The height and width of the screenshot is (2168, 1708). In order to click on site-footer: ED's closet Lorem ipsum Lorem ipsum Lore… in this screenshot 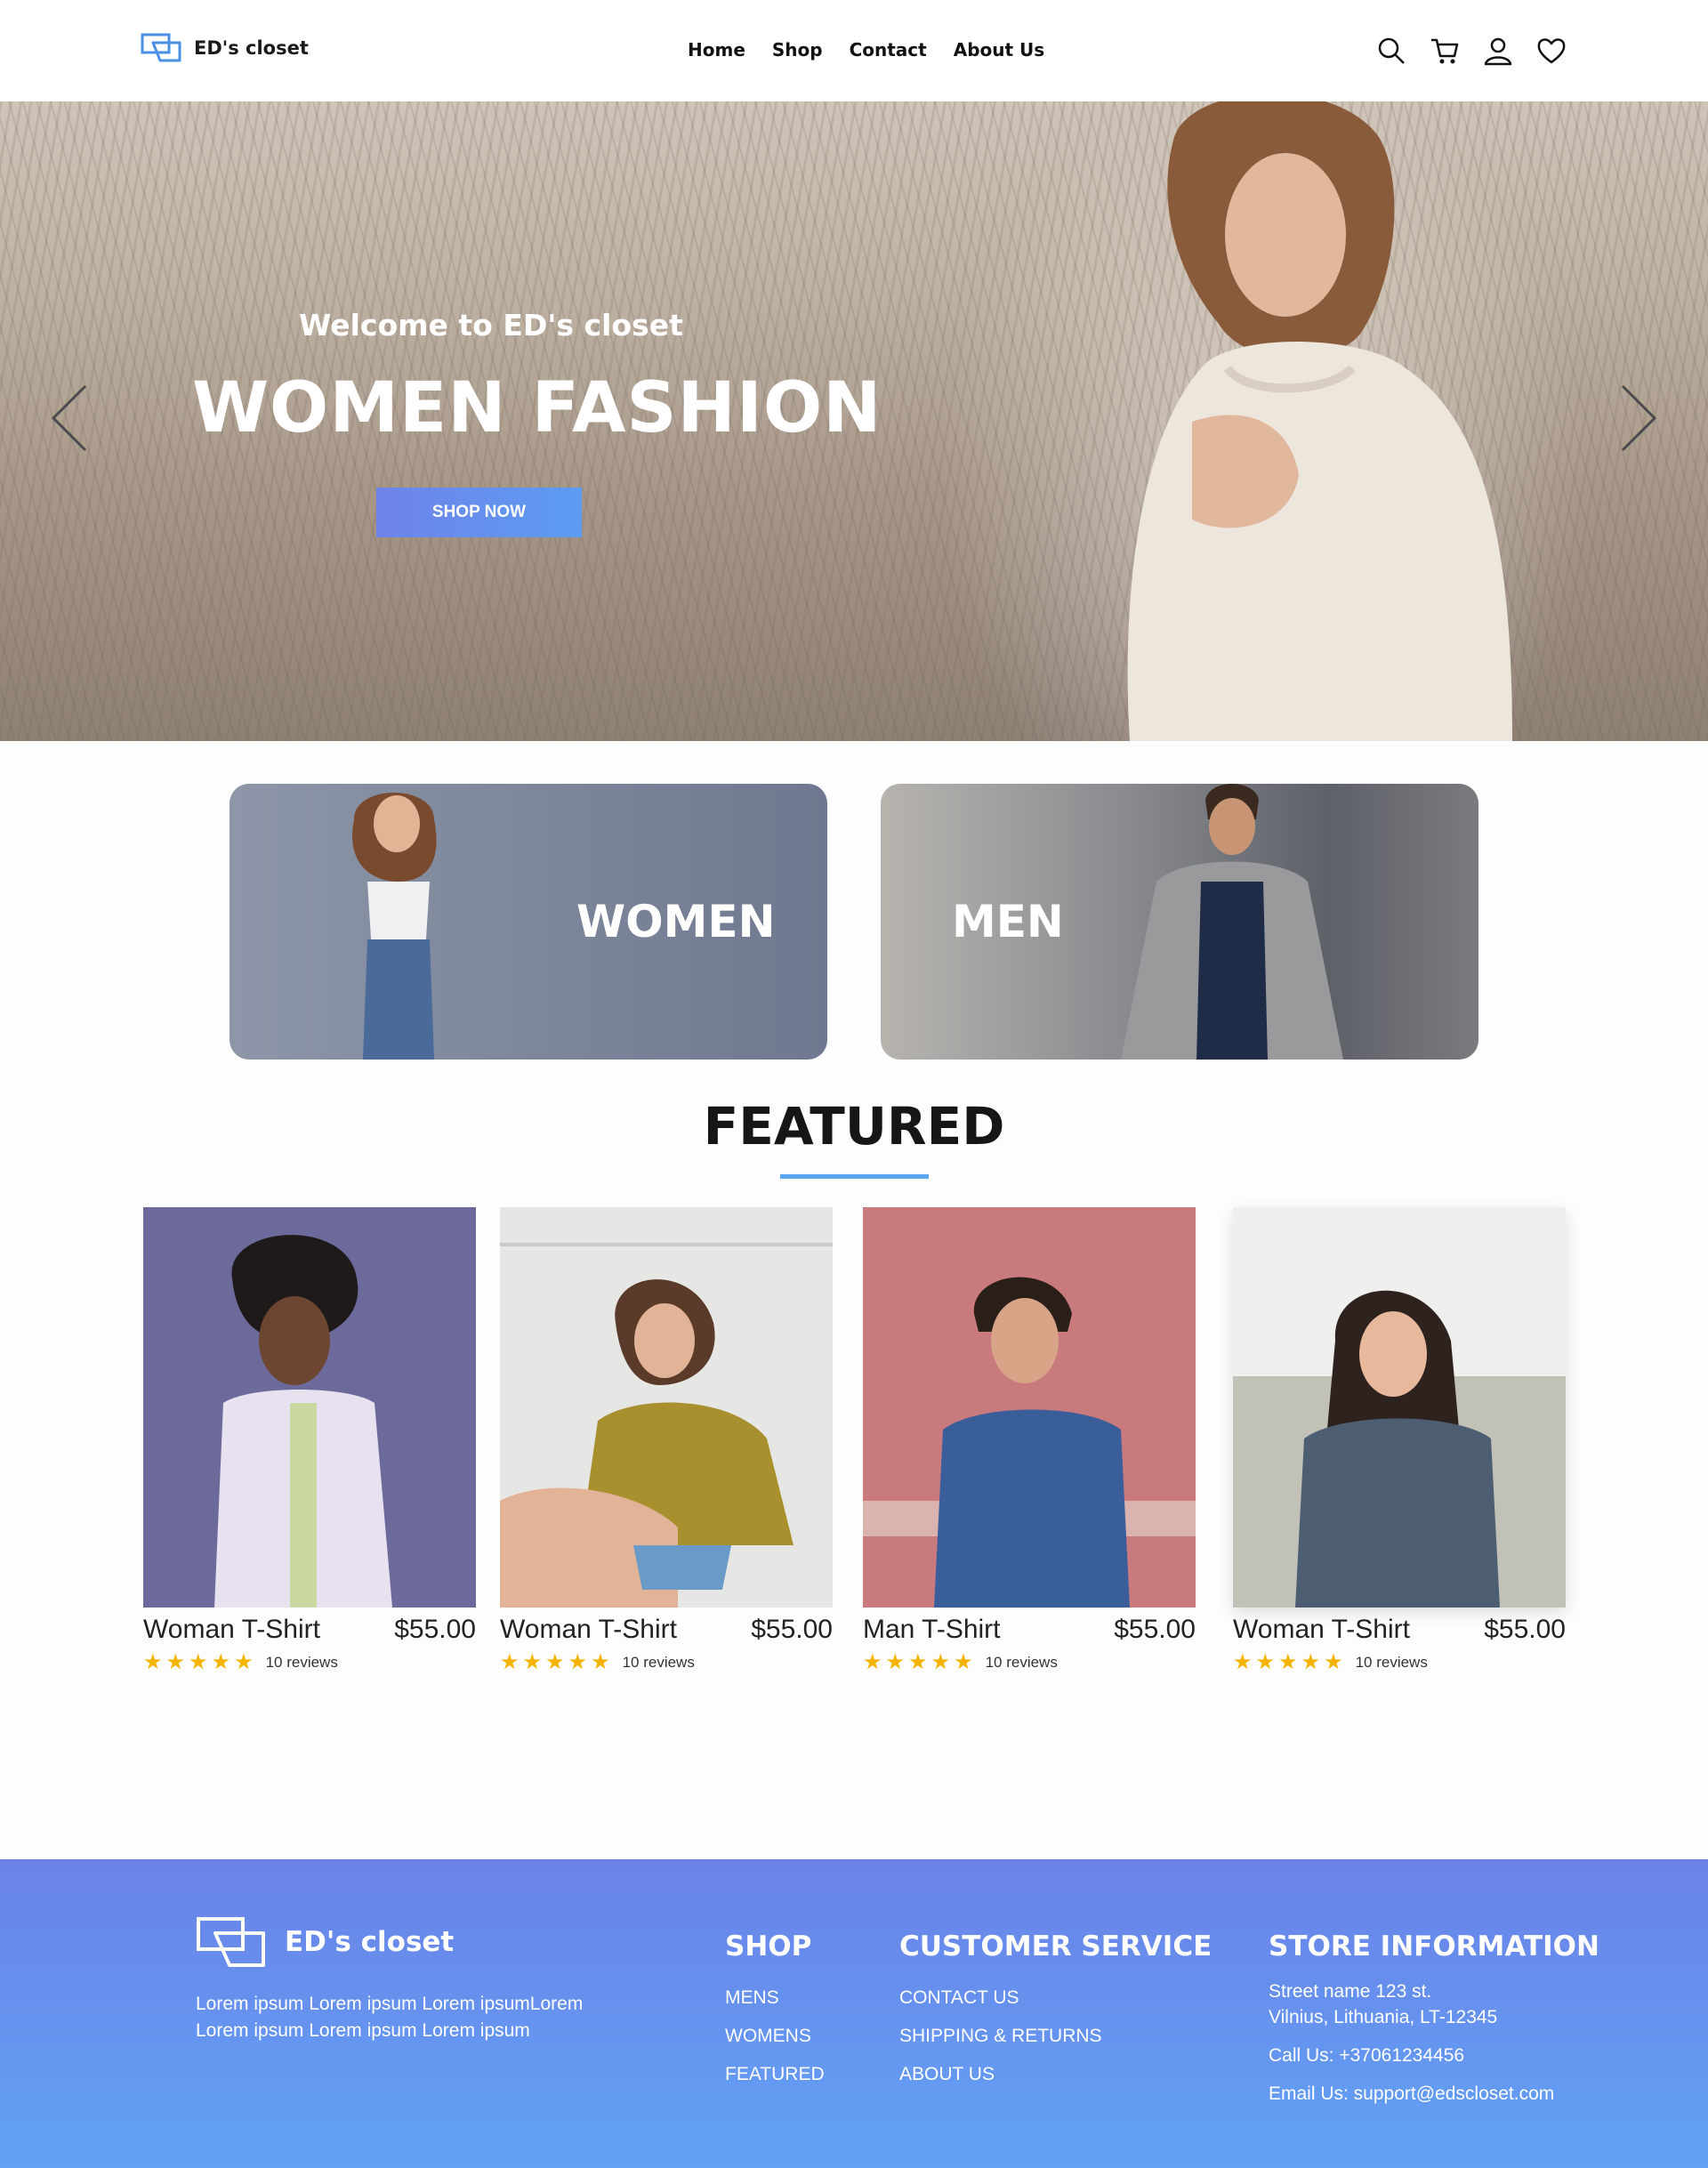, I will do `click(854, 2014)`.